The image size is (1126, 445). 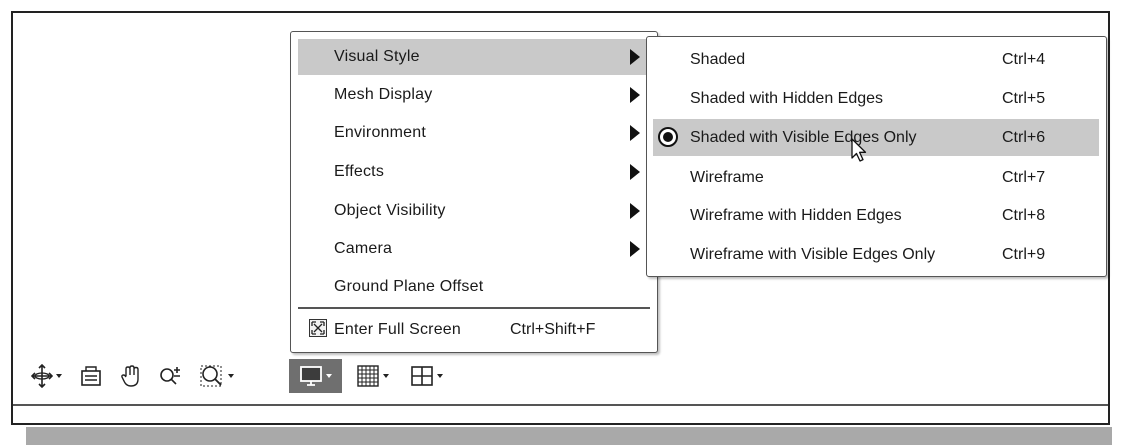 What do you see at coordinates (668, 137) in the screenshot?
I see `radio-selected-icon` at bounding box center [668, 137].